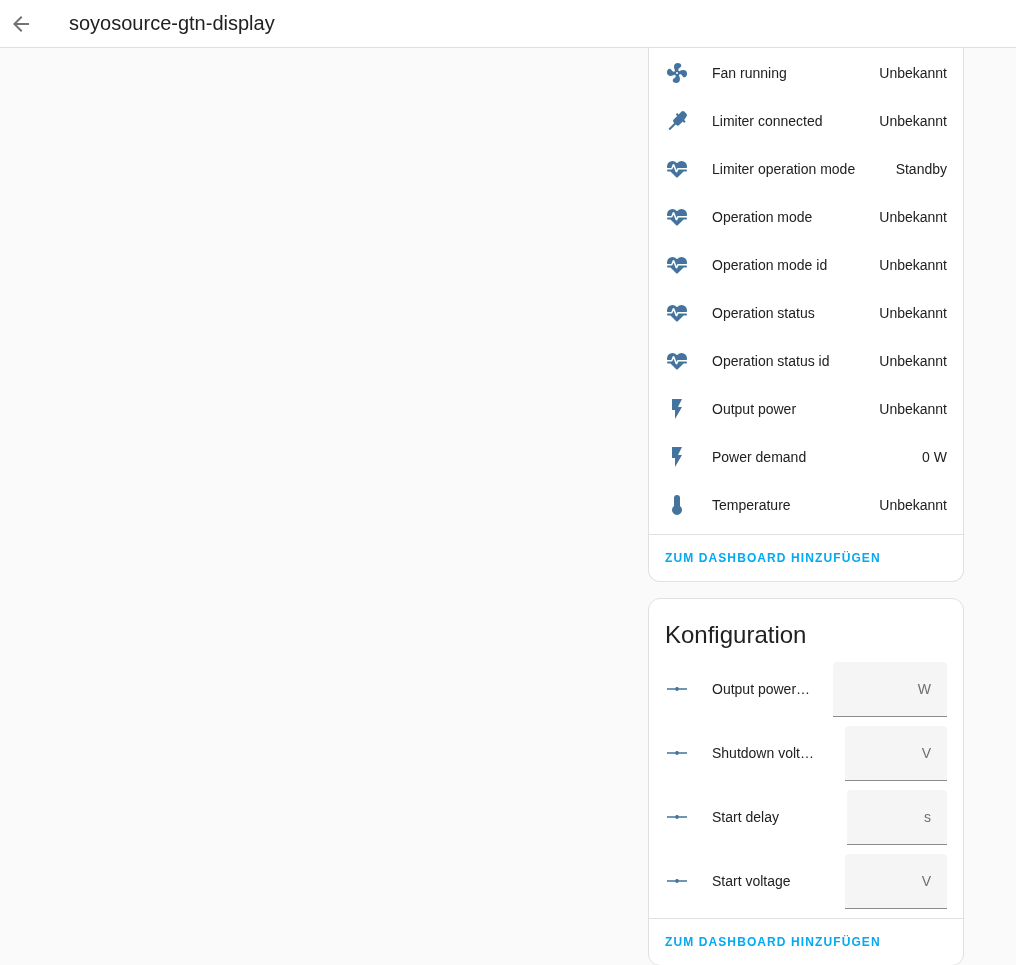 The width and height of the screenshot is (1016, 965). What do you see at coordinates (760, 457) in the screenshot?
I see `sensor-name: Power demand` at bounding box center [760, 457].